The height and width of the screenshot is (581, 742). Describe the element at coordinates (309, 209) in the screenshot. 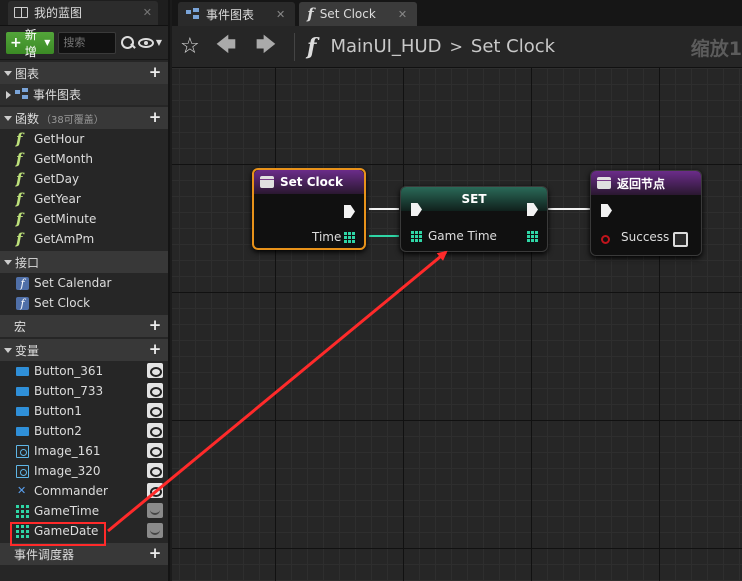

I see `set-clock-entry-node: Set Clock Time` at that location.